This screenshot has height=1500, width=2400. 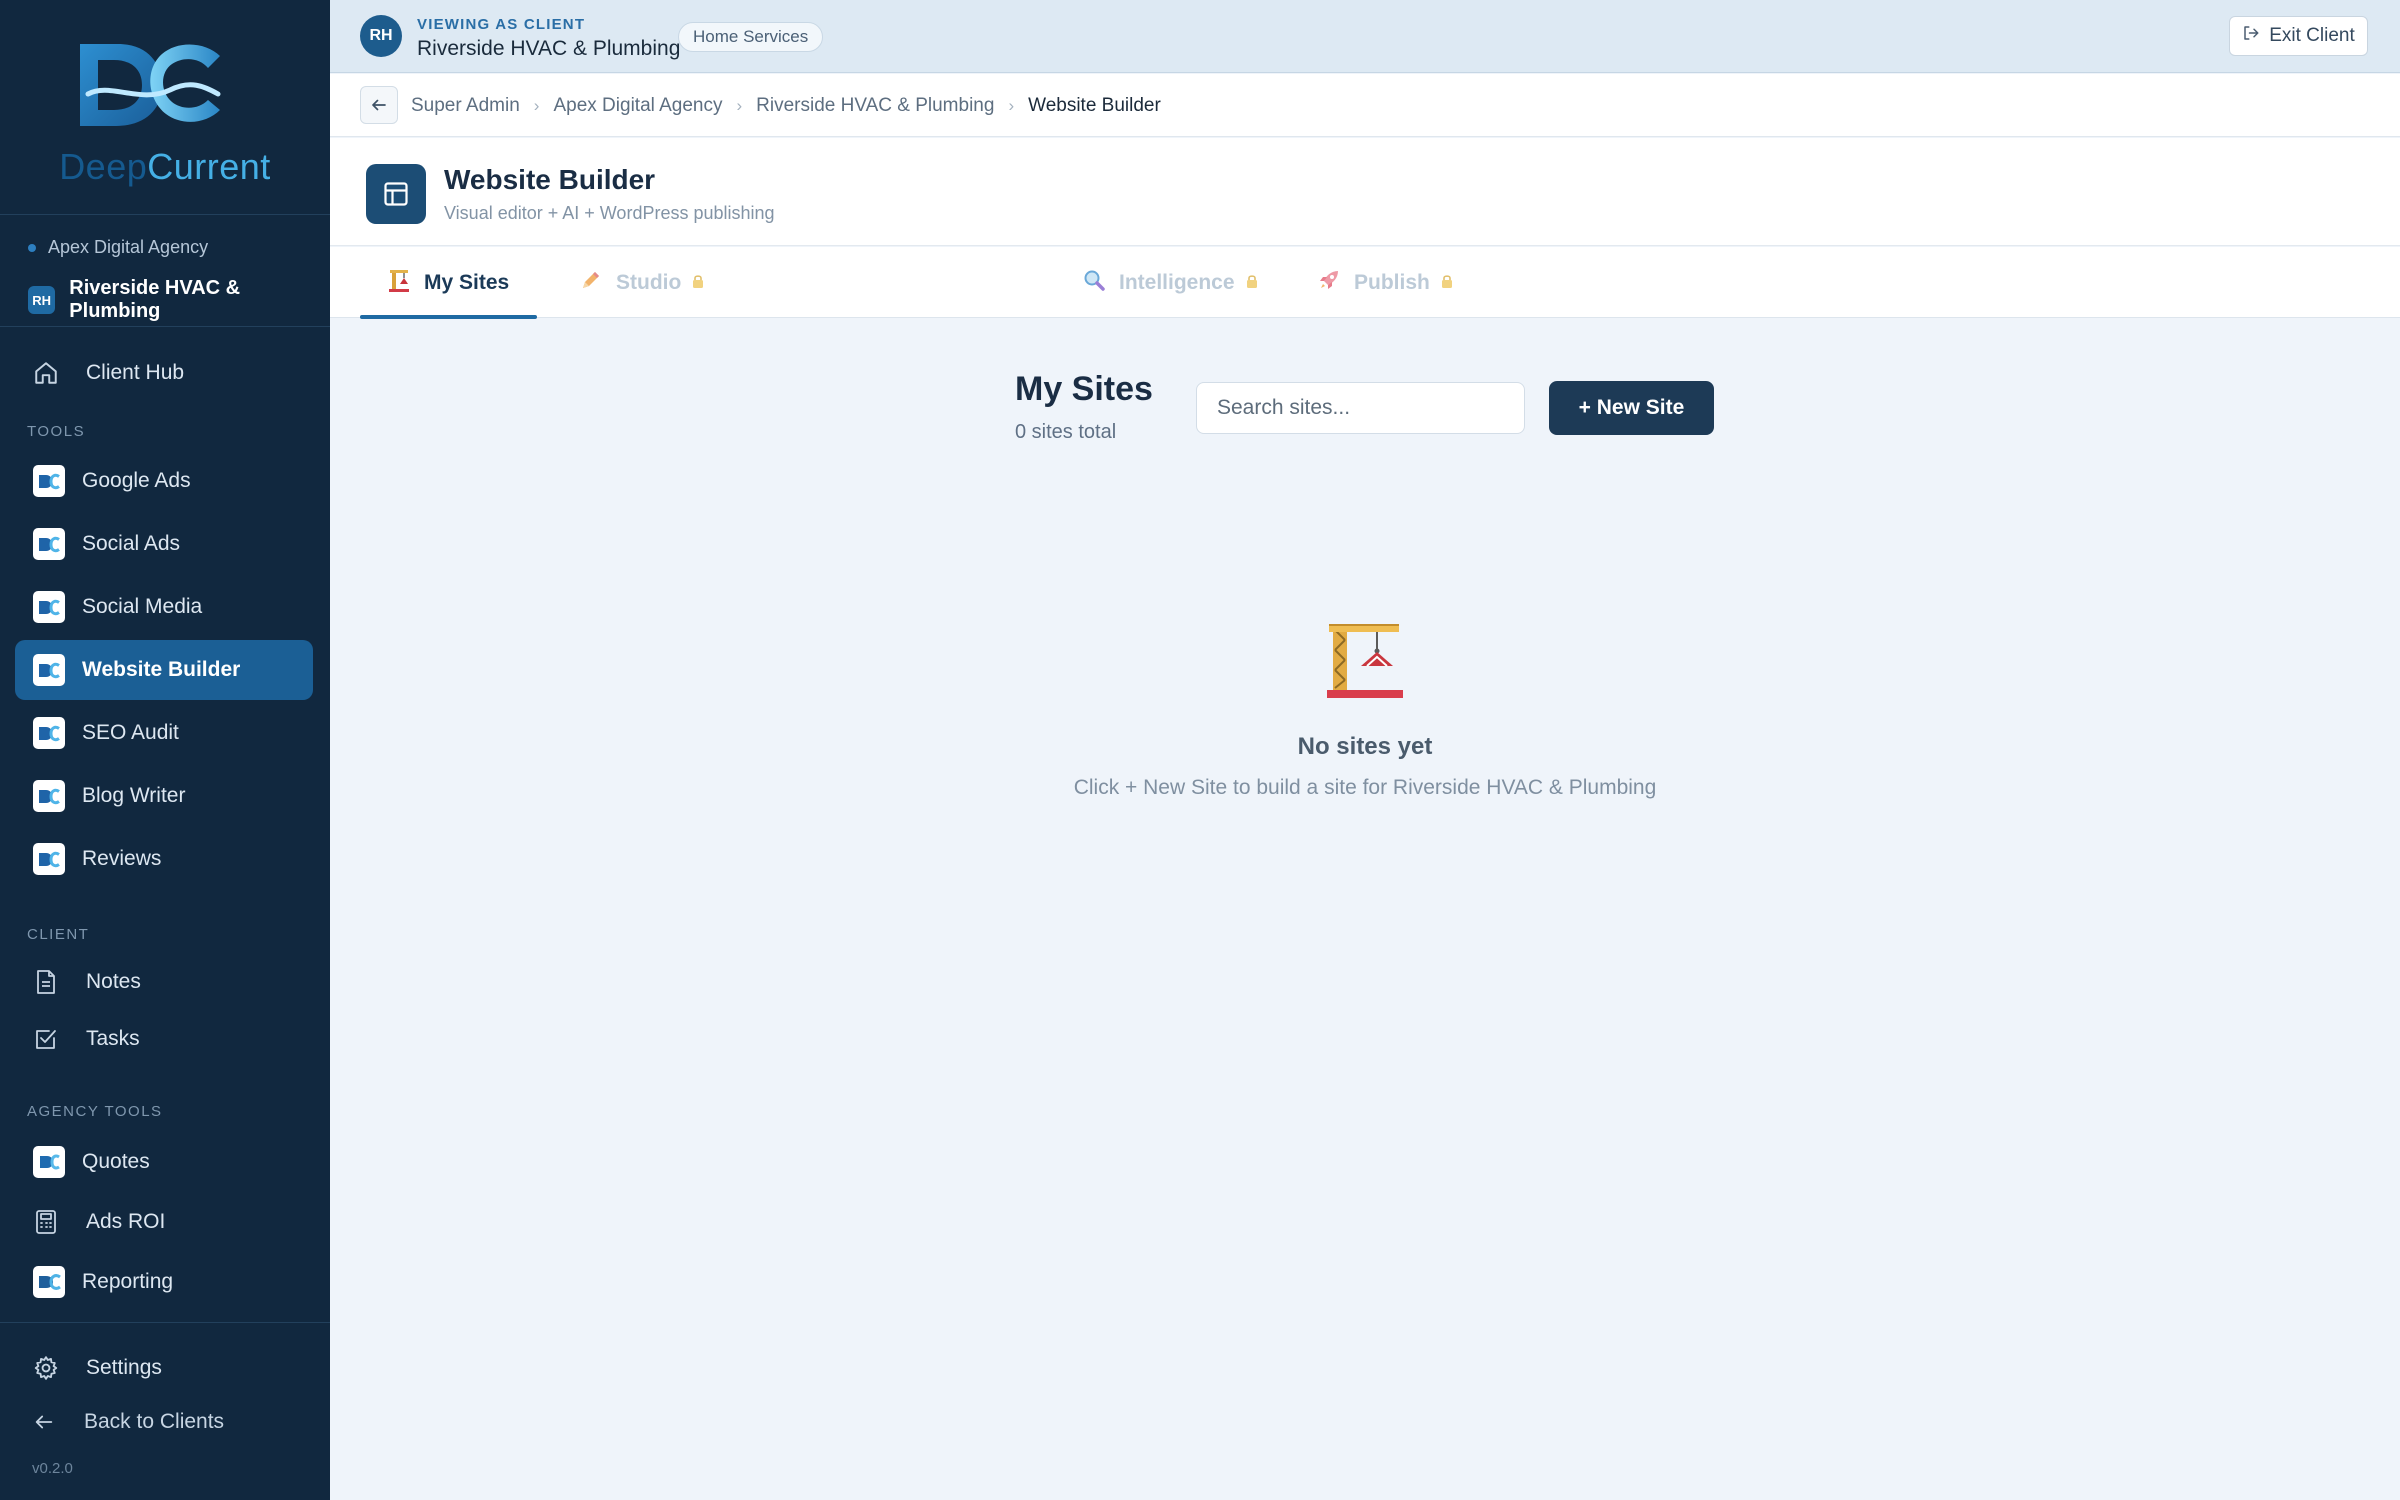 What do you see at coordinates (142, 606) in the screenshot?
I see `sidebar-item-label: Social Media` at bounding box center [142, 606].